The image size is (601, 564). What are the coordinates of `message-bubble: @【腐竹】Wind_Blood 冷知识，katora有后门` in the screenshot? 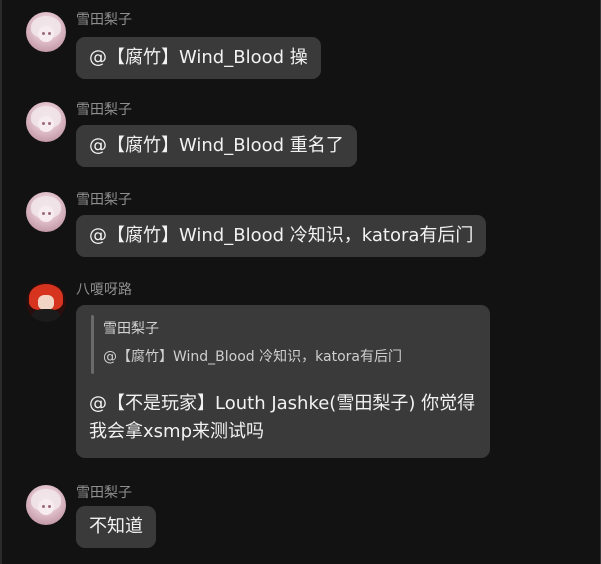 It's located at (281, 236).